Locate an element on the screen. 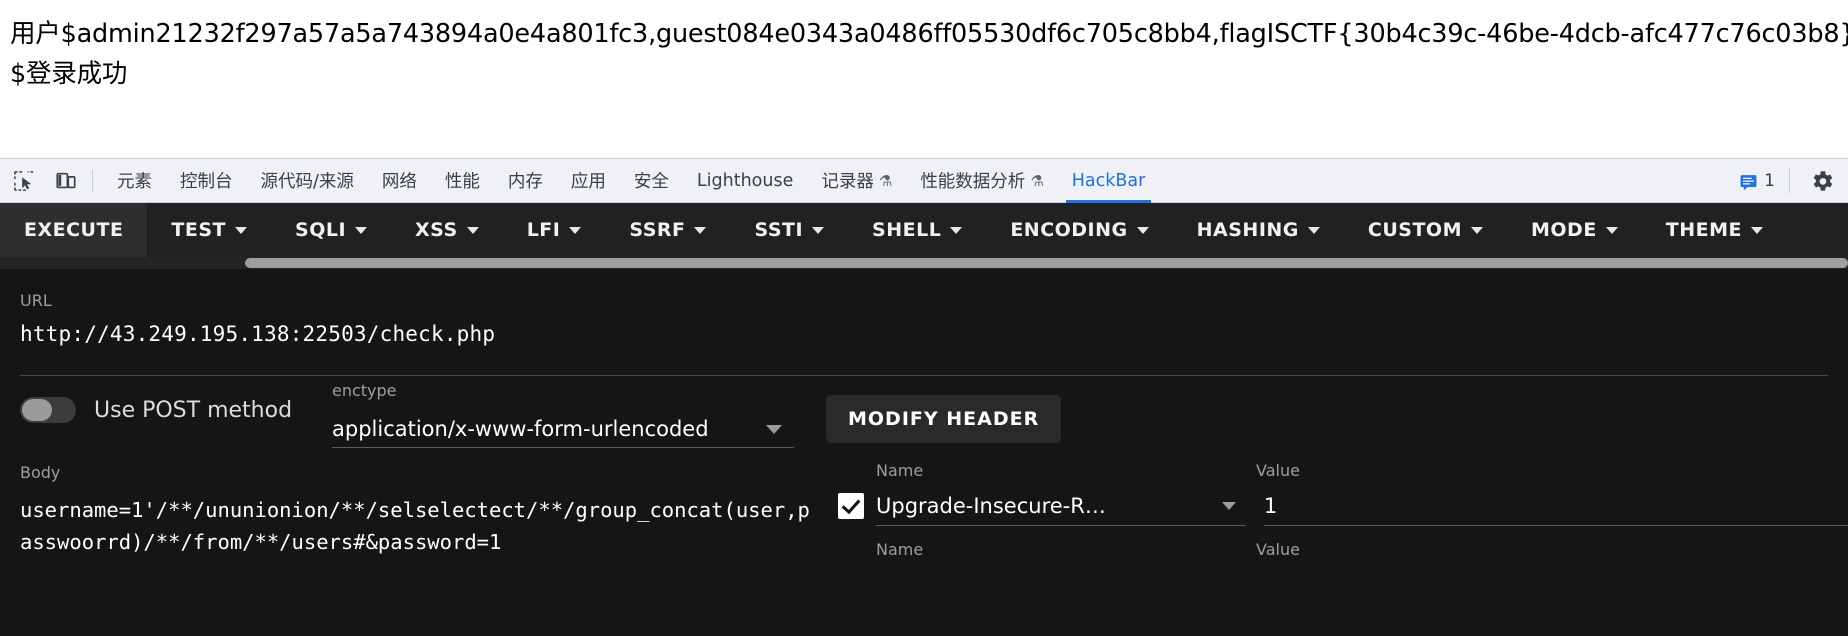 The image size is (1848, 636). tab-lighthouse: Lighthouse is located at coordinates (745, 181).